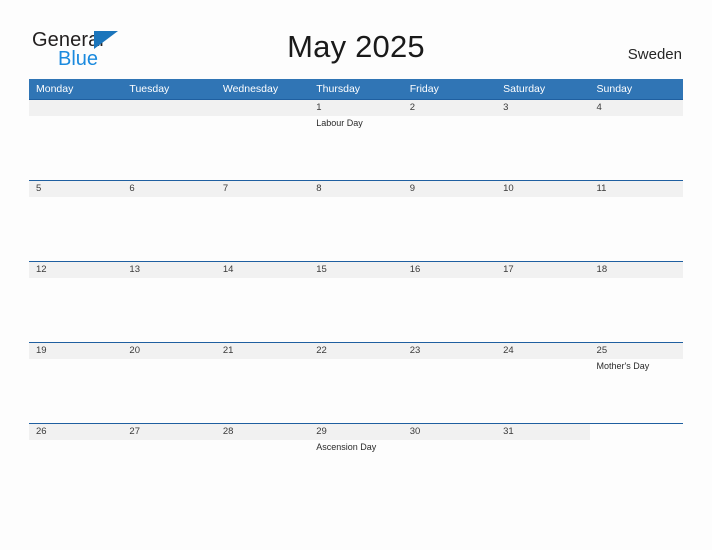 This screenshot has height=550, width=712. What do you see at coordinates (262, 302) in the screenshot?
I see `day-cell-14: 14` at bounding box center [262, 302].